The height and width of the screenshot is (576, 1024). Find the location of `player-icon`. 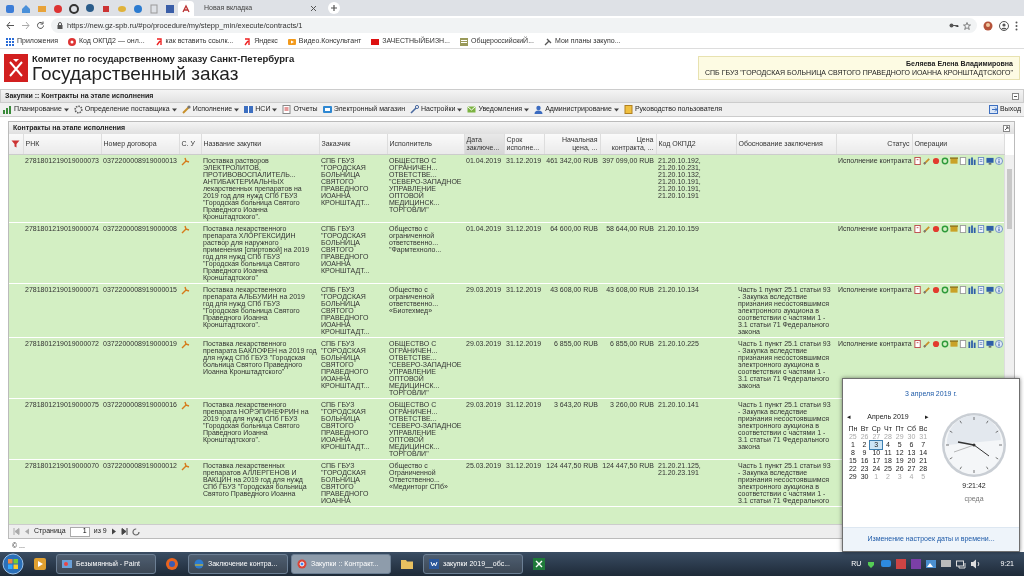

player-icon is located at coordinates (40, 564).